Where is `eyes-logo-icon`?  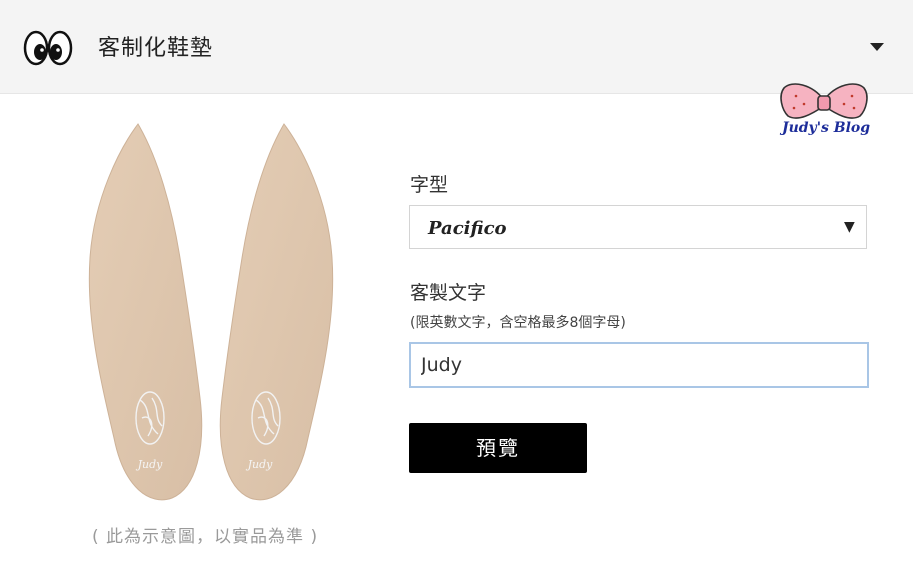
eyes-logo-icon is located at coordinates (48, 48).